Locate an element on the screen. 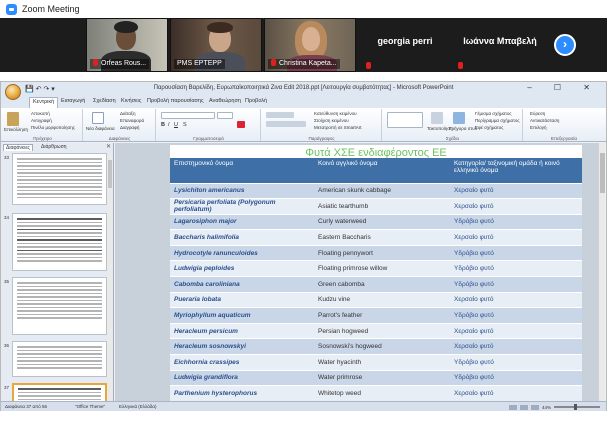 Image resolution: width=607 pixels, height=422 pixels. participant-tile-2: PMS EPTEPP is located at coordinates (216, 45).